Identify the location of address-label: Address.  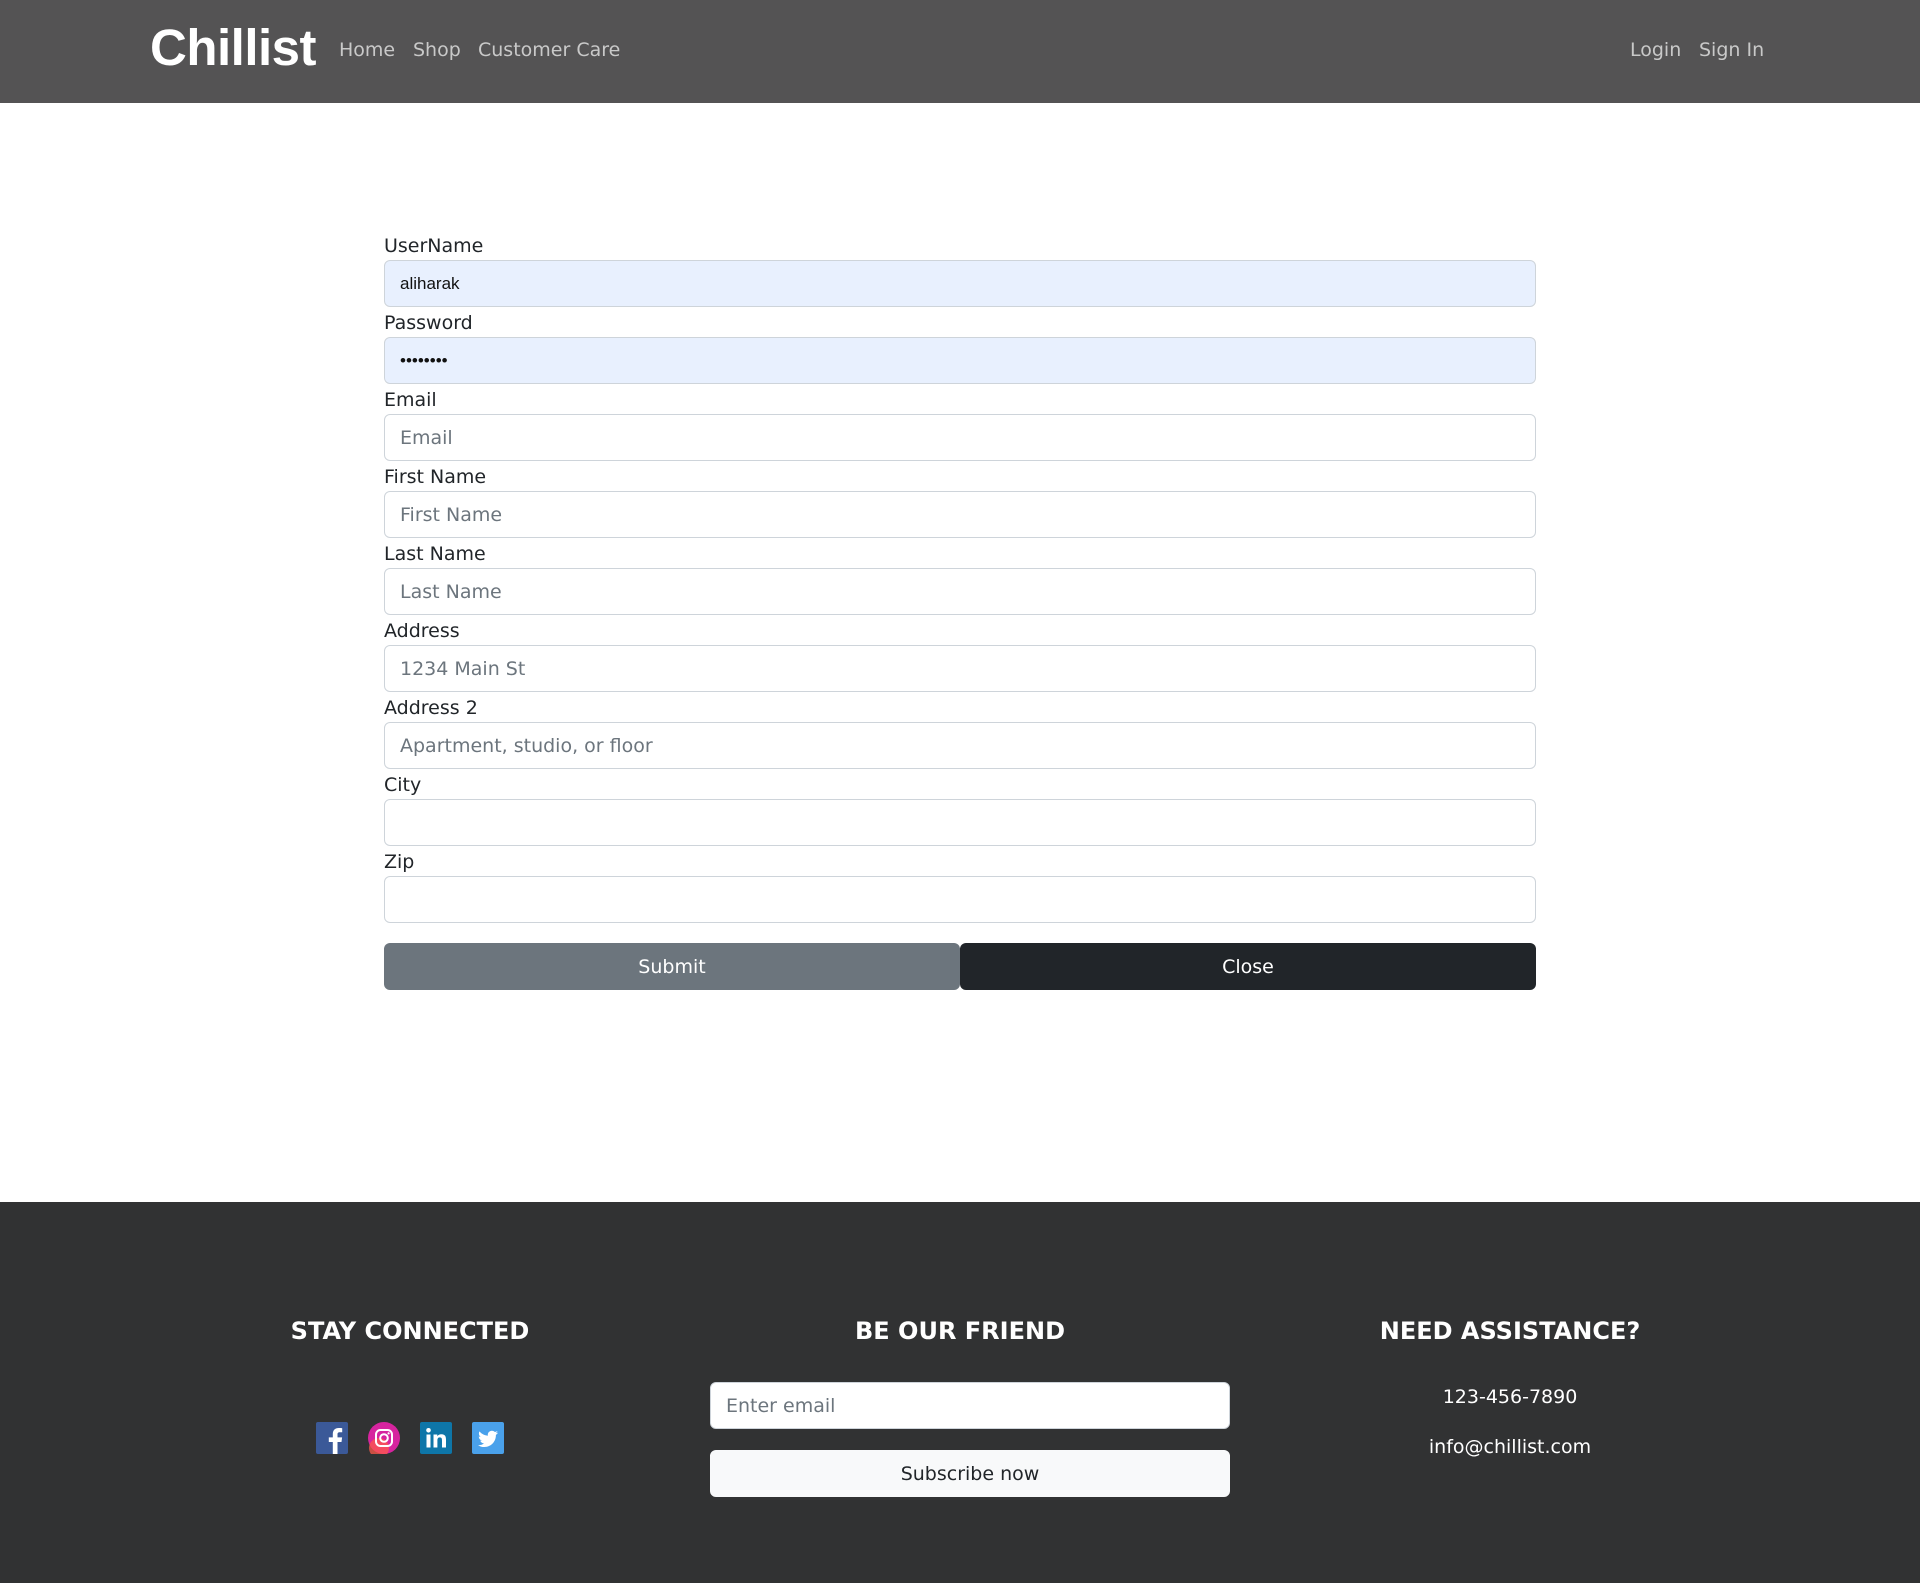
(422, 631).